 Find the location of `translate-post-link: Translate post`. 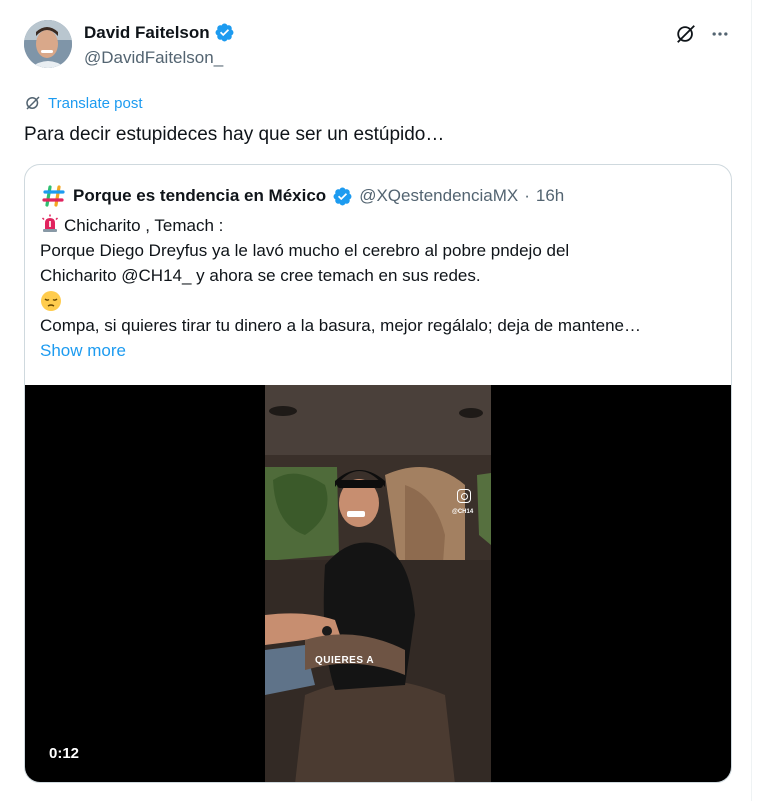

translate-post-link: Translate post is located at coordinates (83, 103).